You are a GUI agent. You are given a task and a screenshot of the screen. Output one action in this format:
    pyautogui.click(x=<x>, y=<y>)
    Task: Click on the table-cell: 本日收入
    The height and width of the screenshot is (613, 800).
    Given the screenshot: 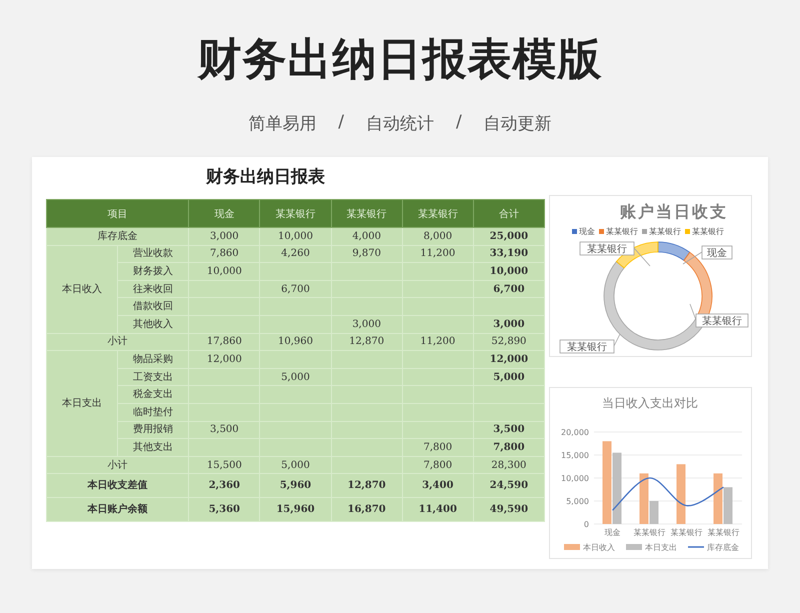 What is the action you would take?
    pyautogui.click(x=82, y=289)
    